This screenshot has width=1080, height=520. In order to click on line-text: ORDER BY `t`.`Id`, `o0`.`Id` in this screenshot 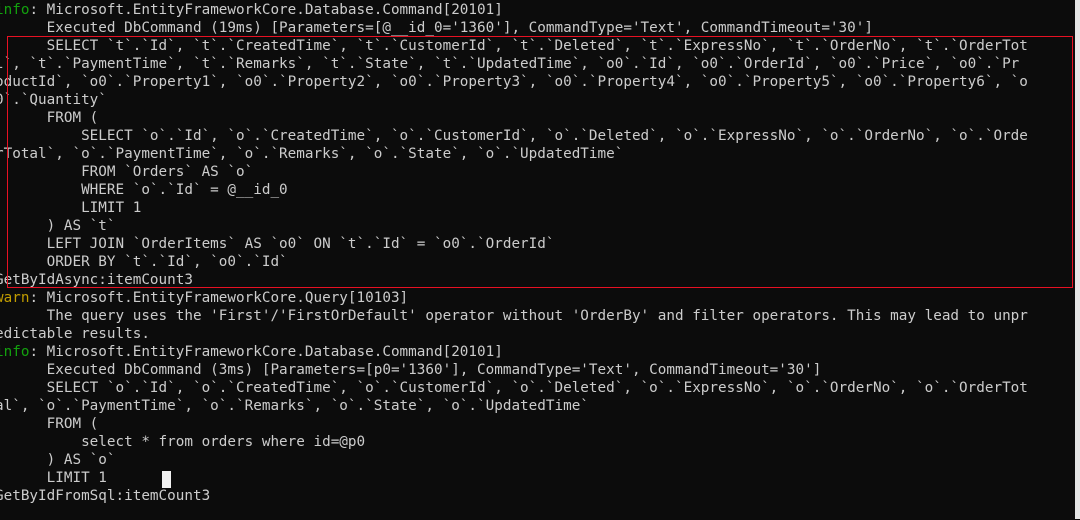, I will do `click(144, 262)`.